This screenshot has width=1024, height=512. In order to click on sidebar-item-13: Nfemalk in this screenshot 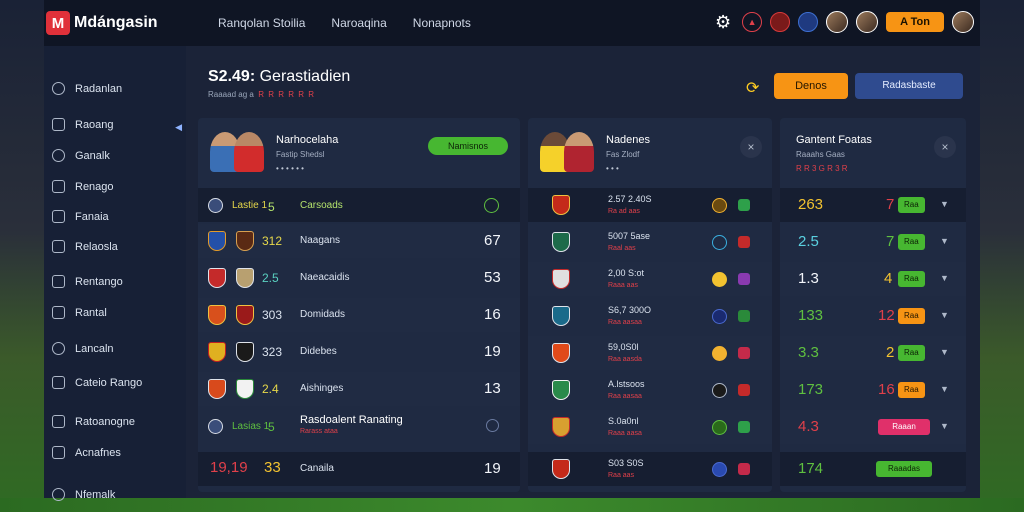, I will do `click(83, 494)`.